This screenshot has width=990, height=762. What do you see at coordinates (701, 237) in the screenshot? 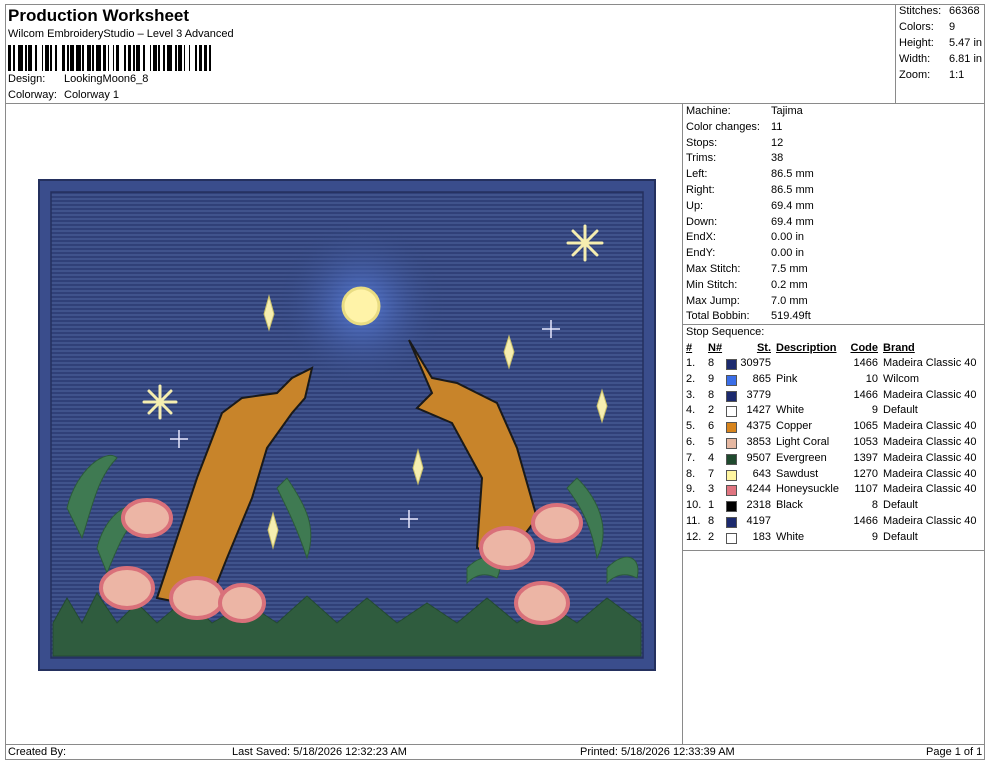
I see `machine-info-label: EndX:` at bounding box center [701, 237].